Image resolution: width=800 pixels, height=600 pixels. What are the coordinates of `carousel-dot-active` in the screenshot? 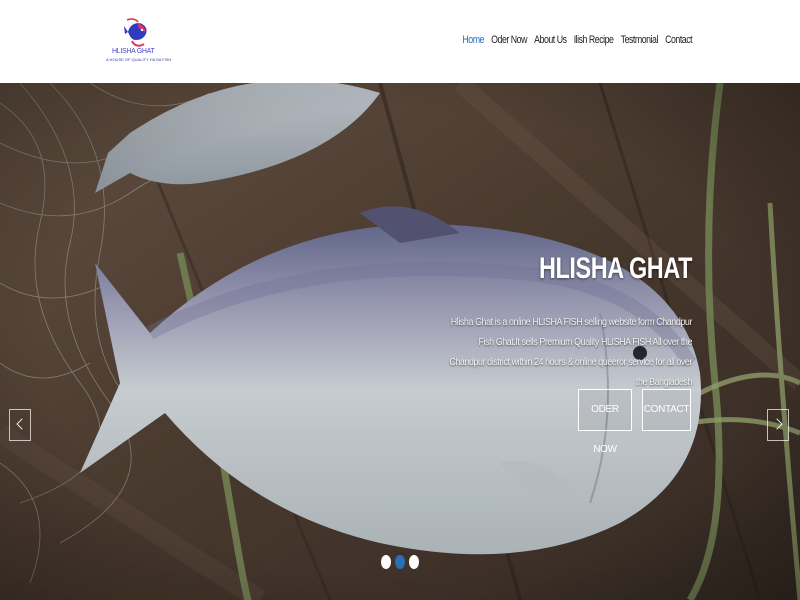 It's located at (400, 562).